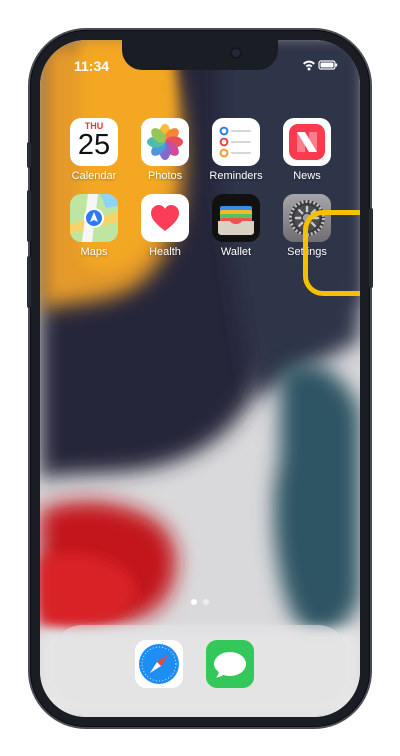  Describe the element at coordinates (29, 216) in the screenshot. I see `volume-up-button` at that location.